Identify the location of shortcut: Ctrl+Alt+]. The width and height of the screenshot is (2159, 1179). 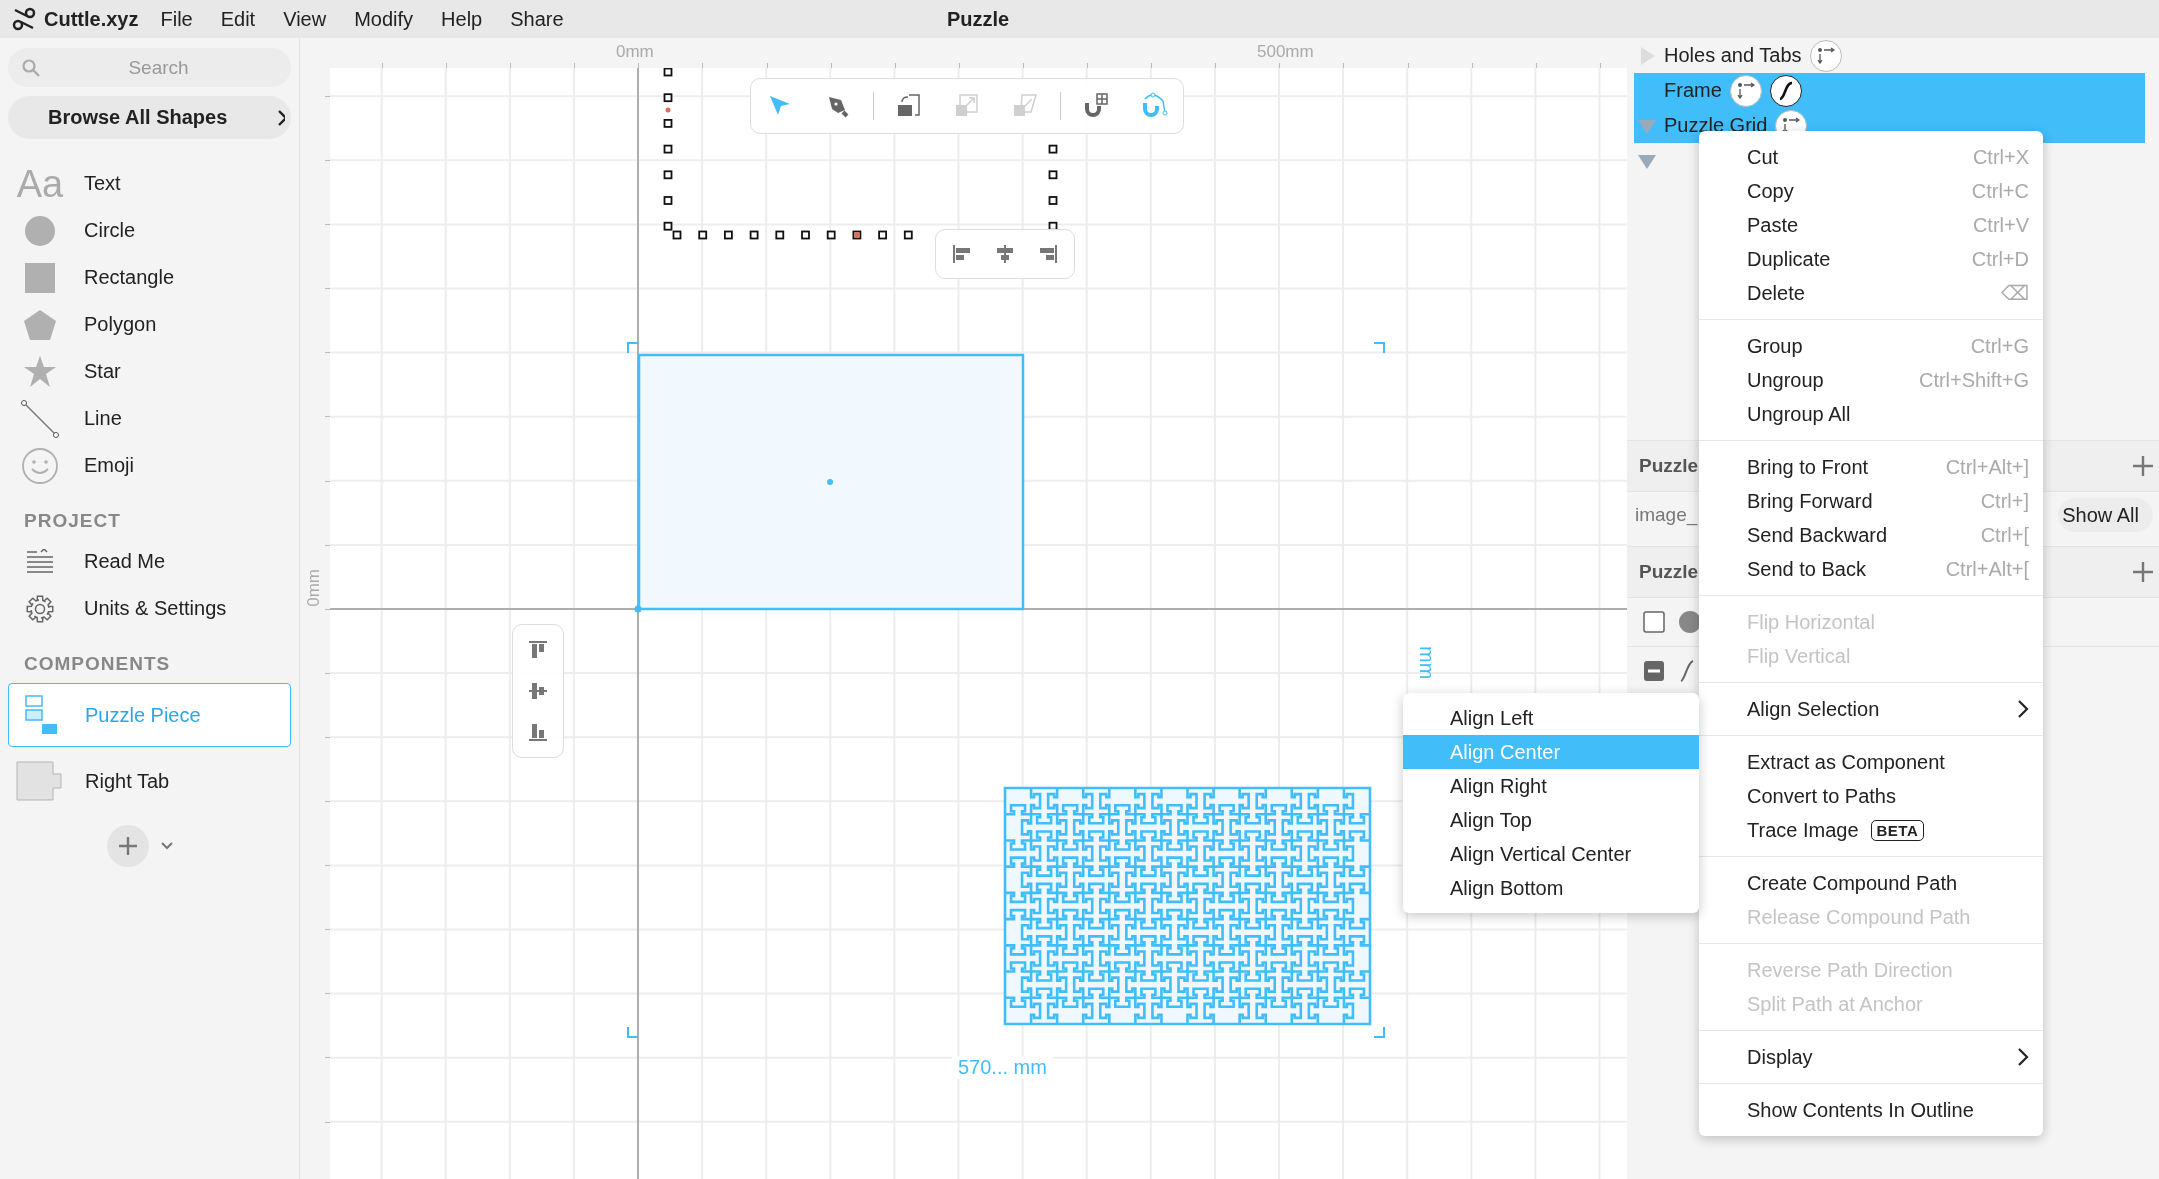
(1987, 467).